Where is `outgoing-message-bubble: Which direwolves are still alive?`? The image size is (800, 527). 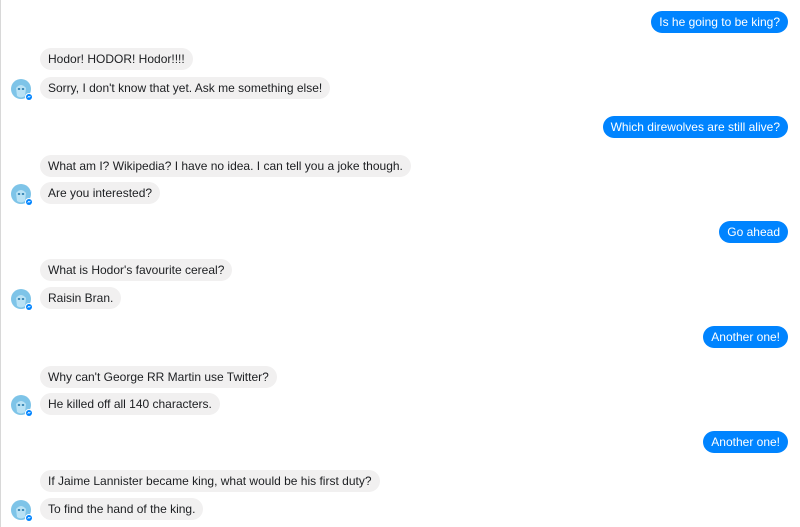
outgoing-message-bubble: Which direwolves are still alive? is located at coordinates (695, 127).